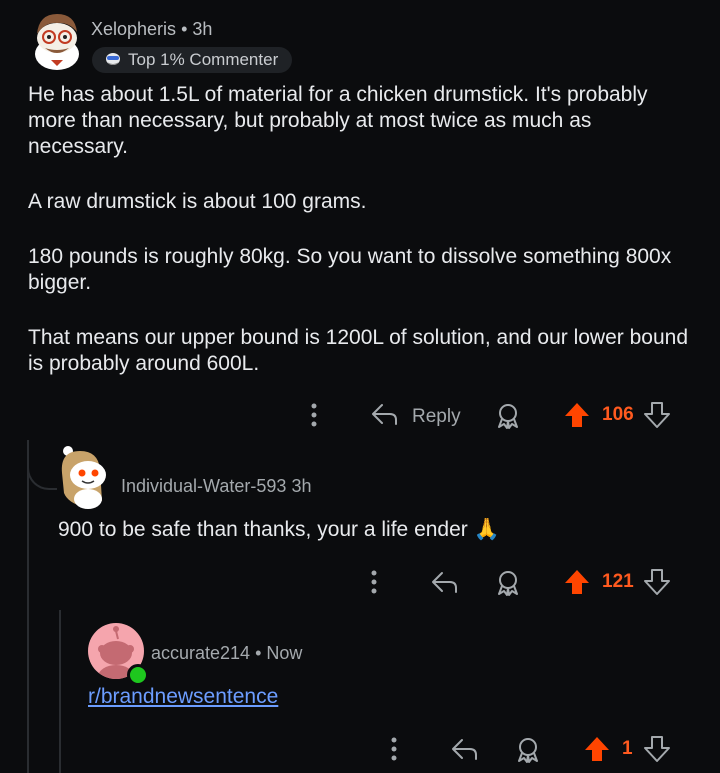 The height and width of the screenshot is (773, 720). What do you see at coordinates (197, 201) in the screenshot?
I see `comment-paragraph: A raw drumstick is about 100 grams.` at bounding box center [197, 201].